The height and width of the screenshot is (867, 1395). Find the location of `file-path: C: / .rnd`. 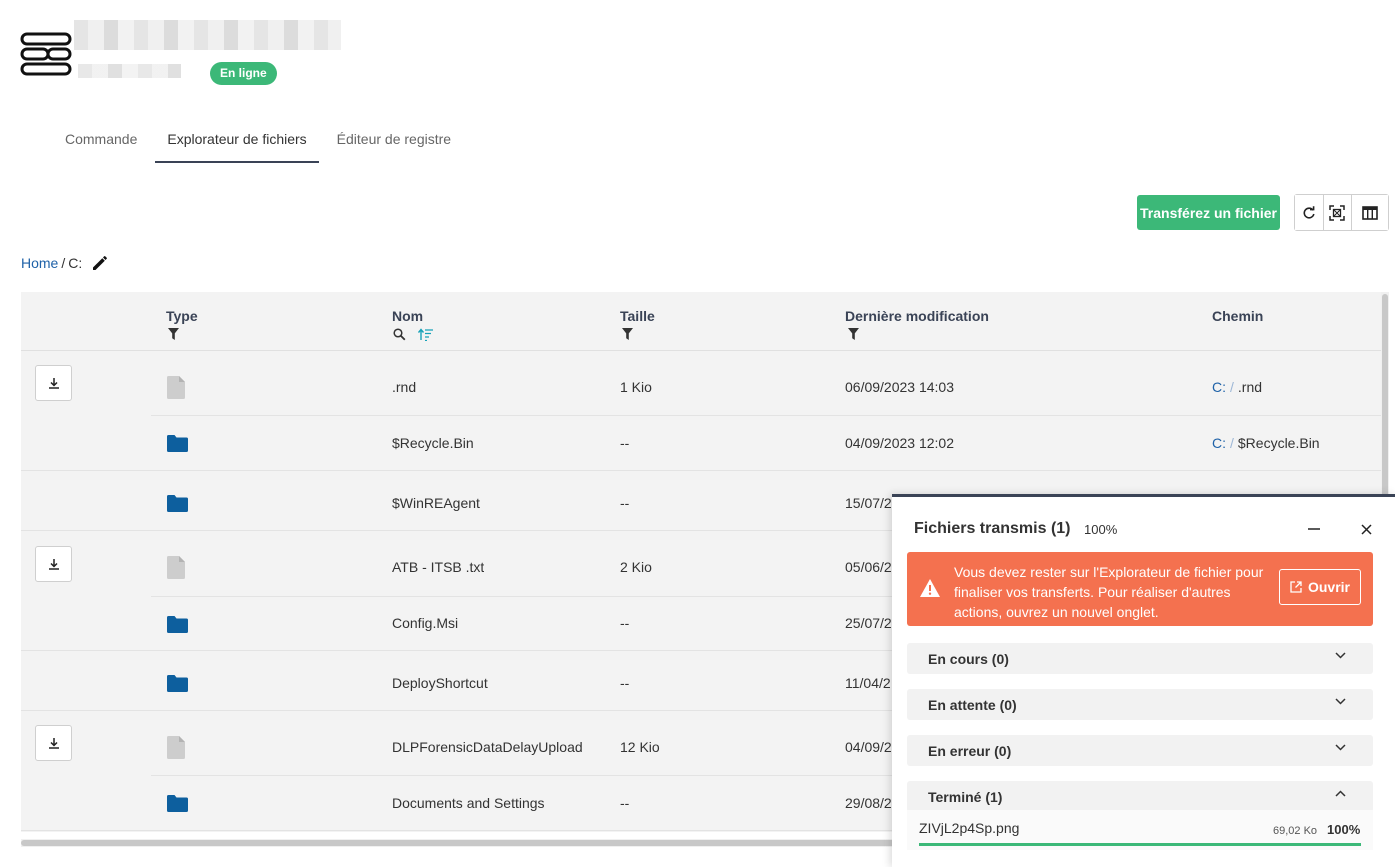

file-path: C: / .rnd is located at coordinates (1237, 387).